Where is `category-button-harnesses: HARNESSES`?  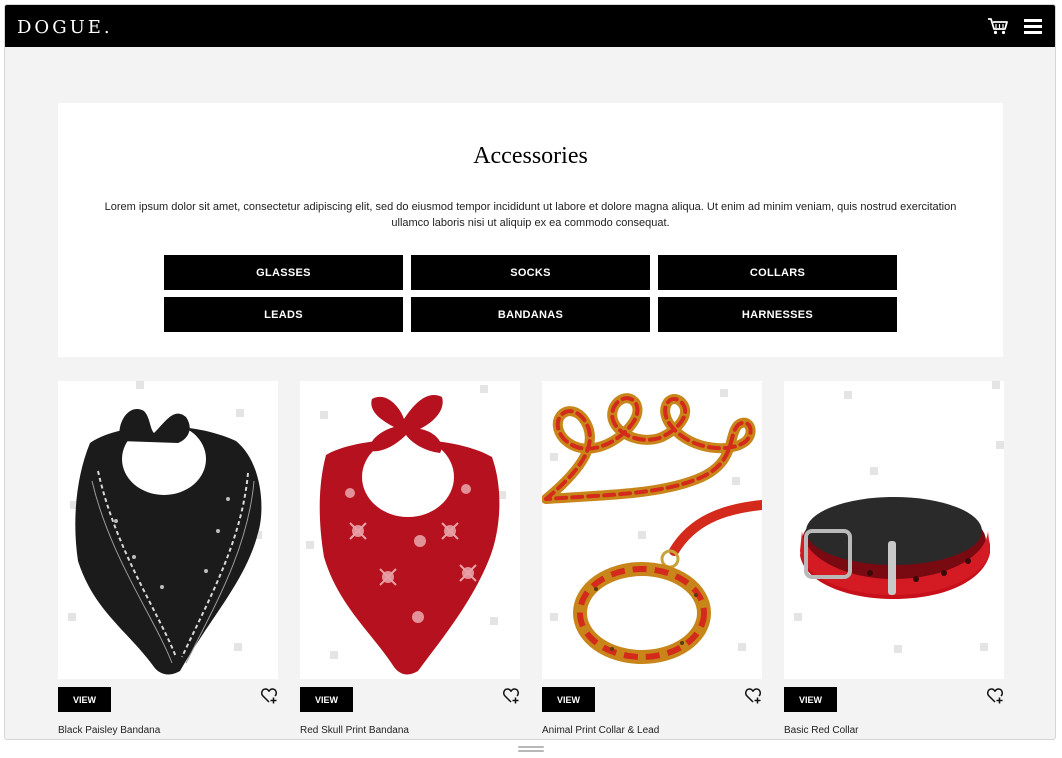 category-button-harnesses: HARNESSES is located at coordinates (777, 314).